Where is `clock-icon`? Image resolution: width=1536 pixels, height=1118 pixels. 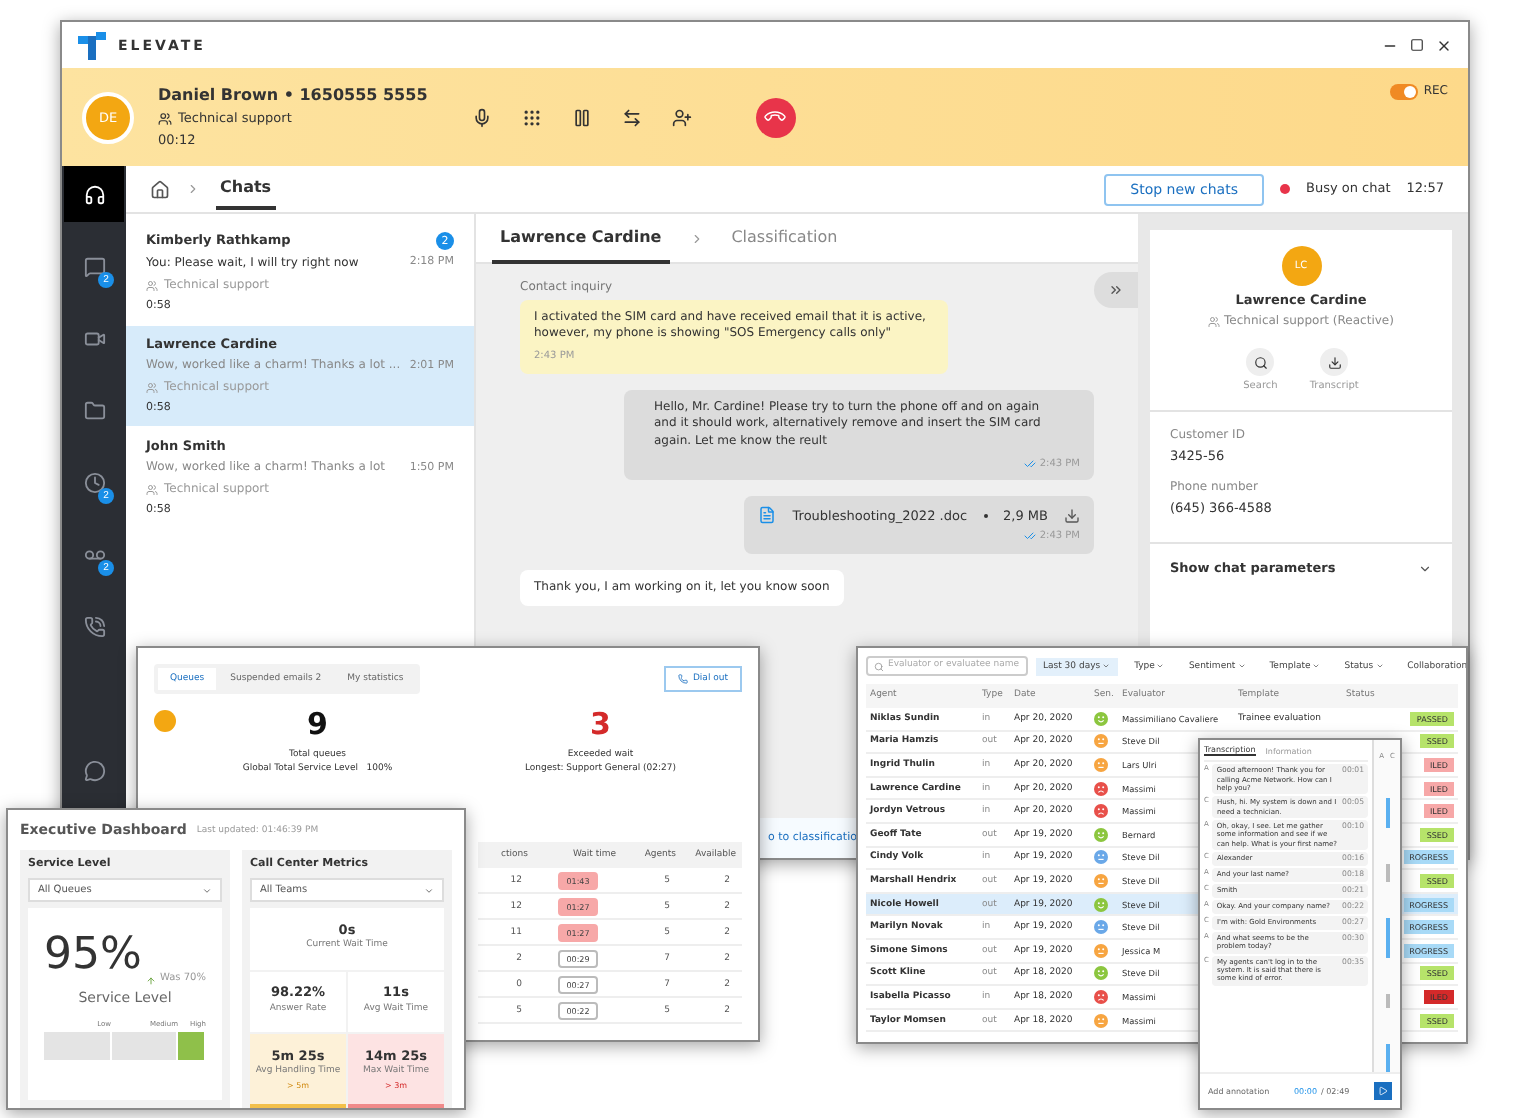
clock-icon is located at coordinates (94, 482).